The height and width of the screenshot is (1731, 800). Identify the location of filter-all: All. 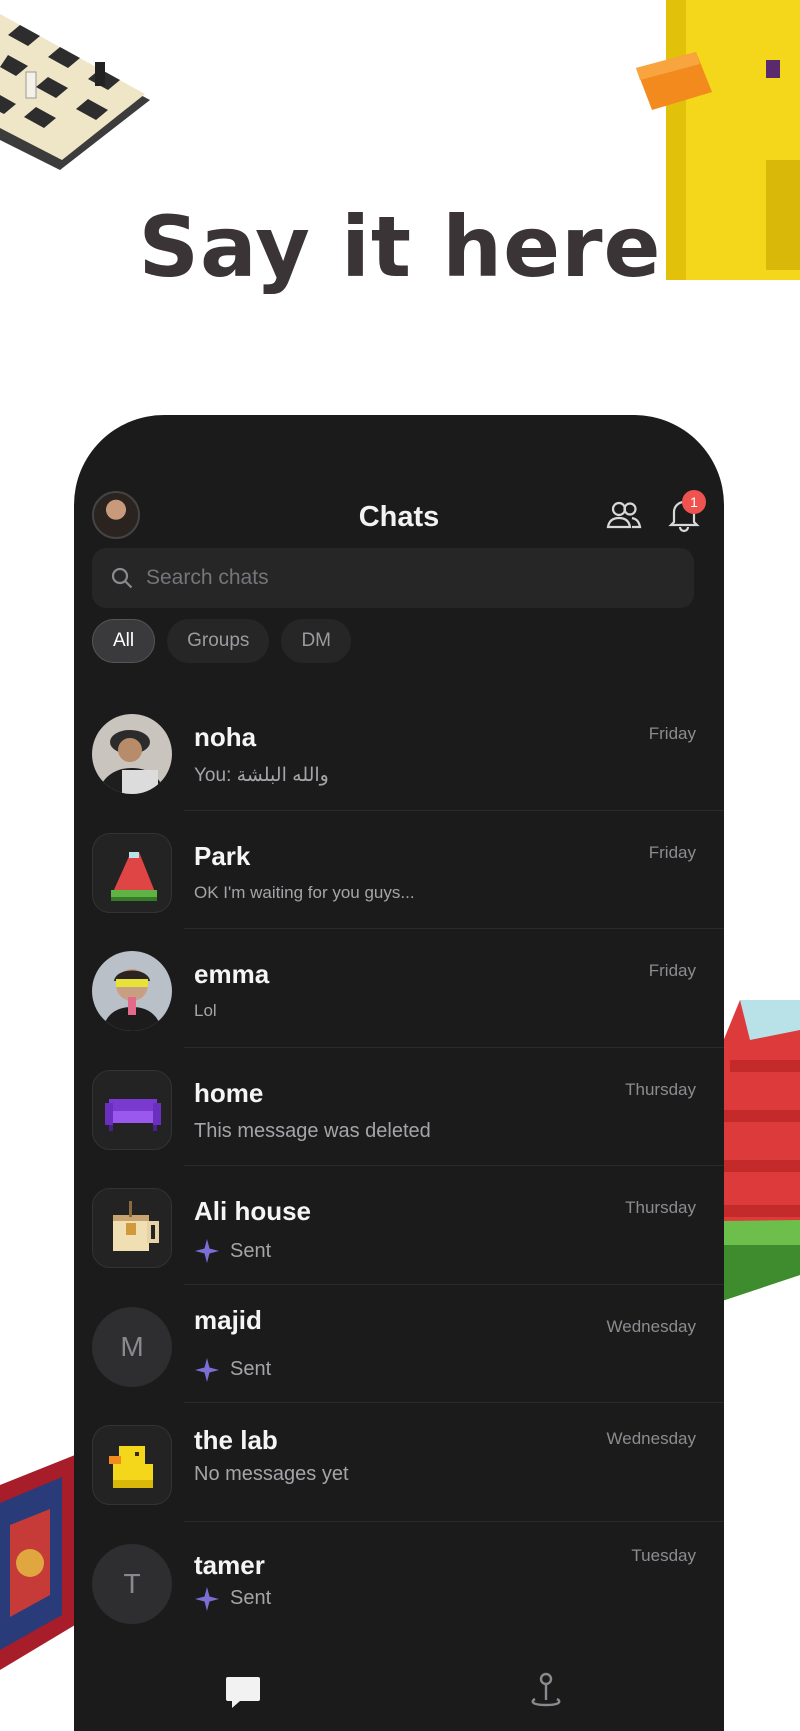
(124, 641).